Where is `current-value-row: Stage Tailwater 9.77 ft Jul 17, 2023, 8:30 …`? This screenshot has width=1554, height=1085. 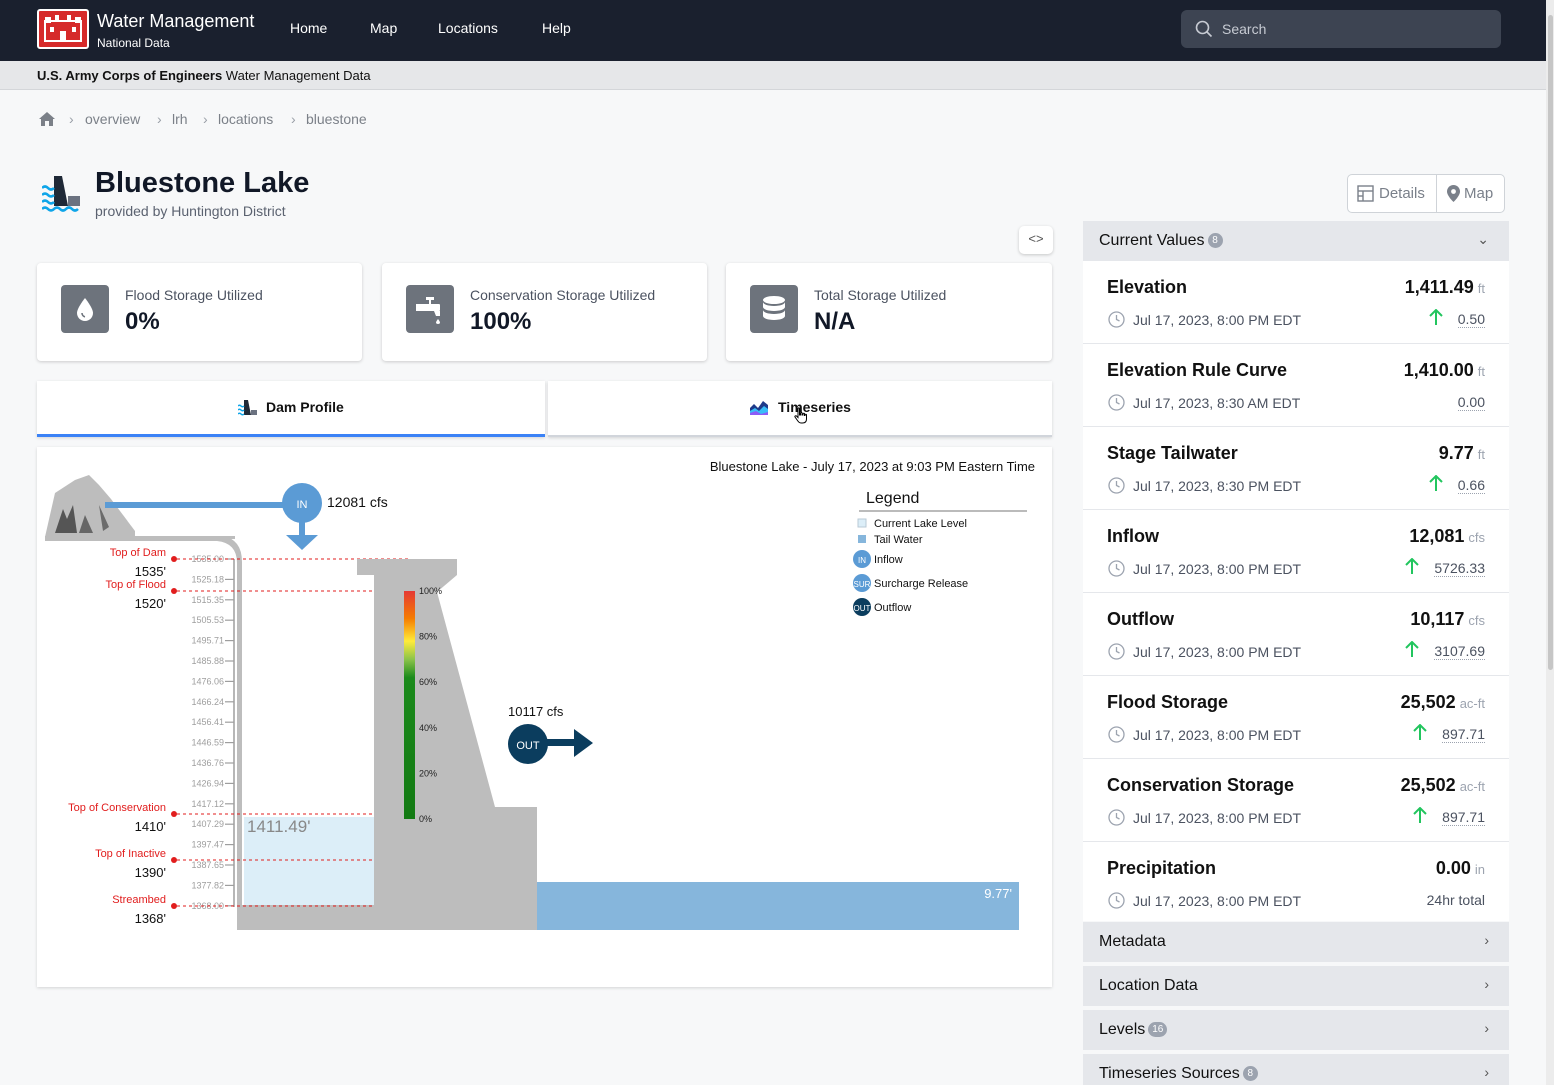 current-value-row: Stage Tailwater 9.77 ft Jul 17, 2023, 8:30 … is located at coordinates (1296, 468).